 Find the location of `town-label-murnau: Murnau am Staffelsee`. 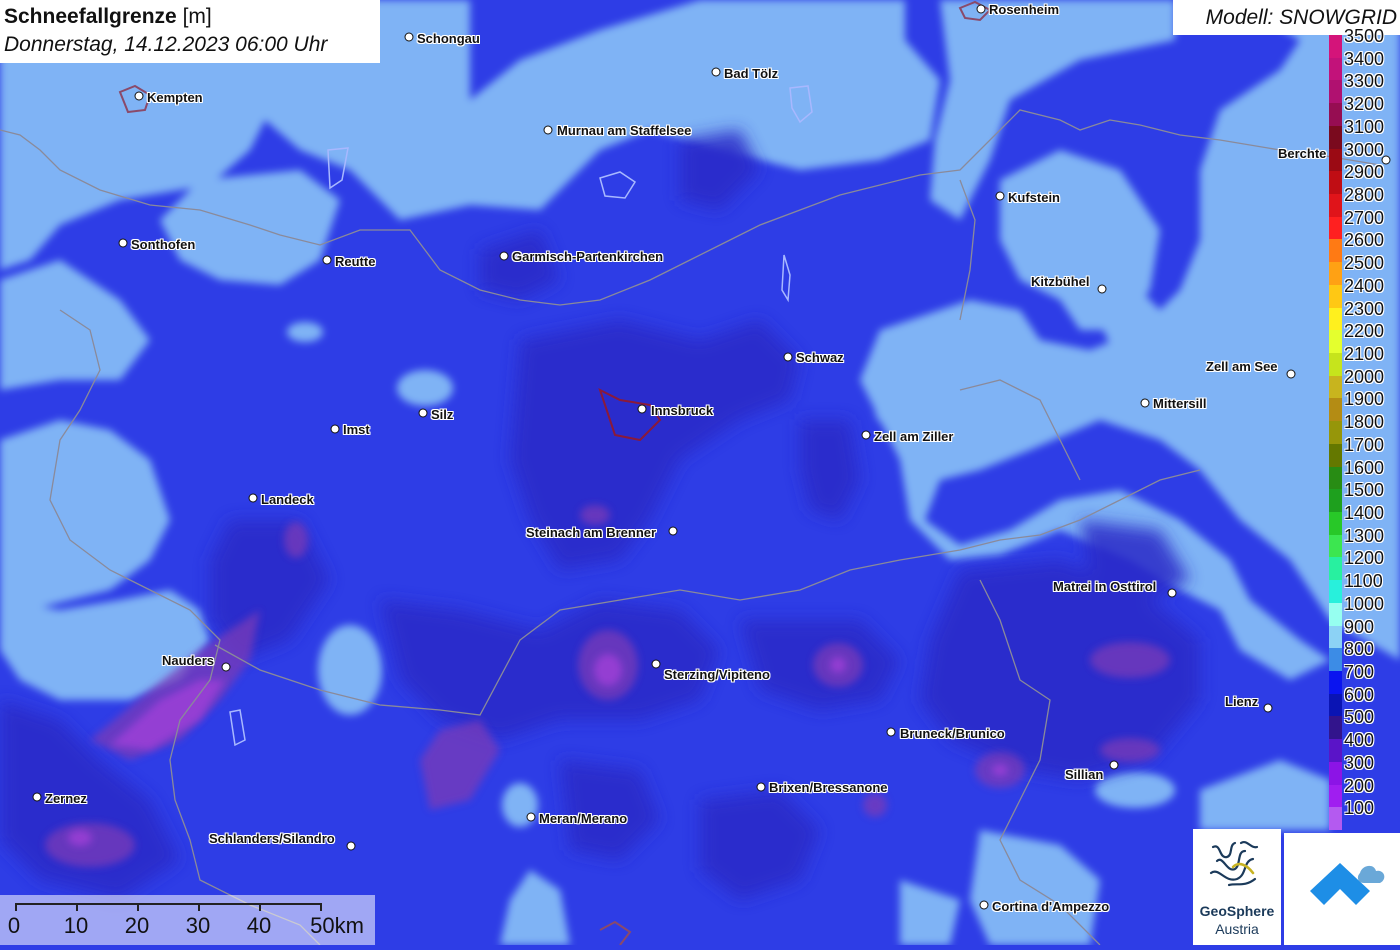

town-label-murnau: Murnau am Staffelsee is located at coordinates (624, 130).